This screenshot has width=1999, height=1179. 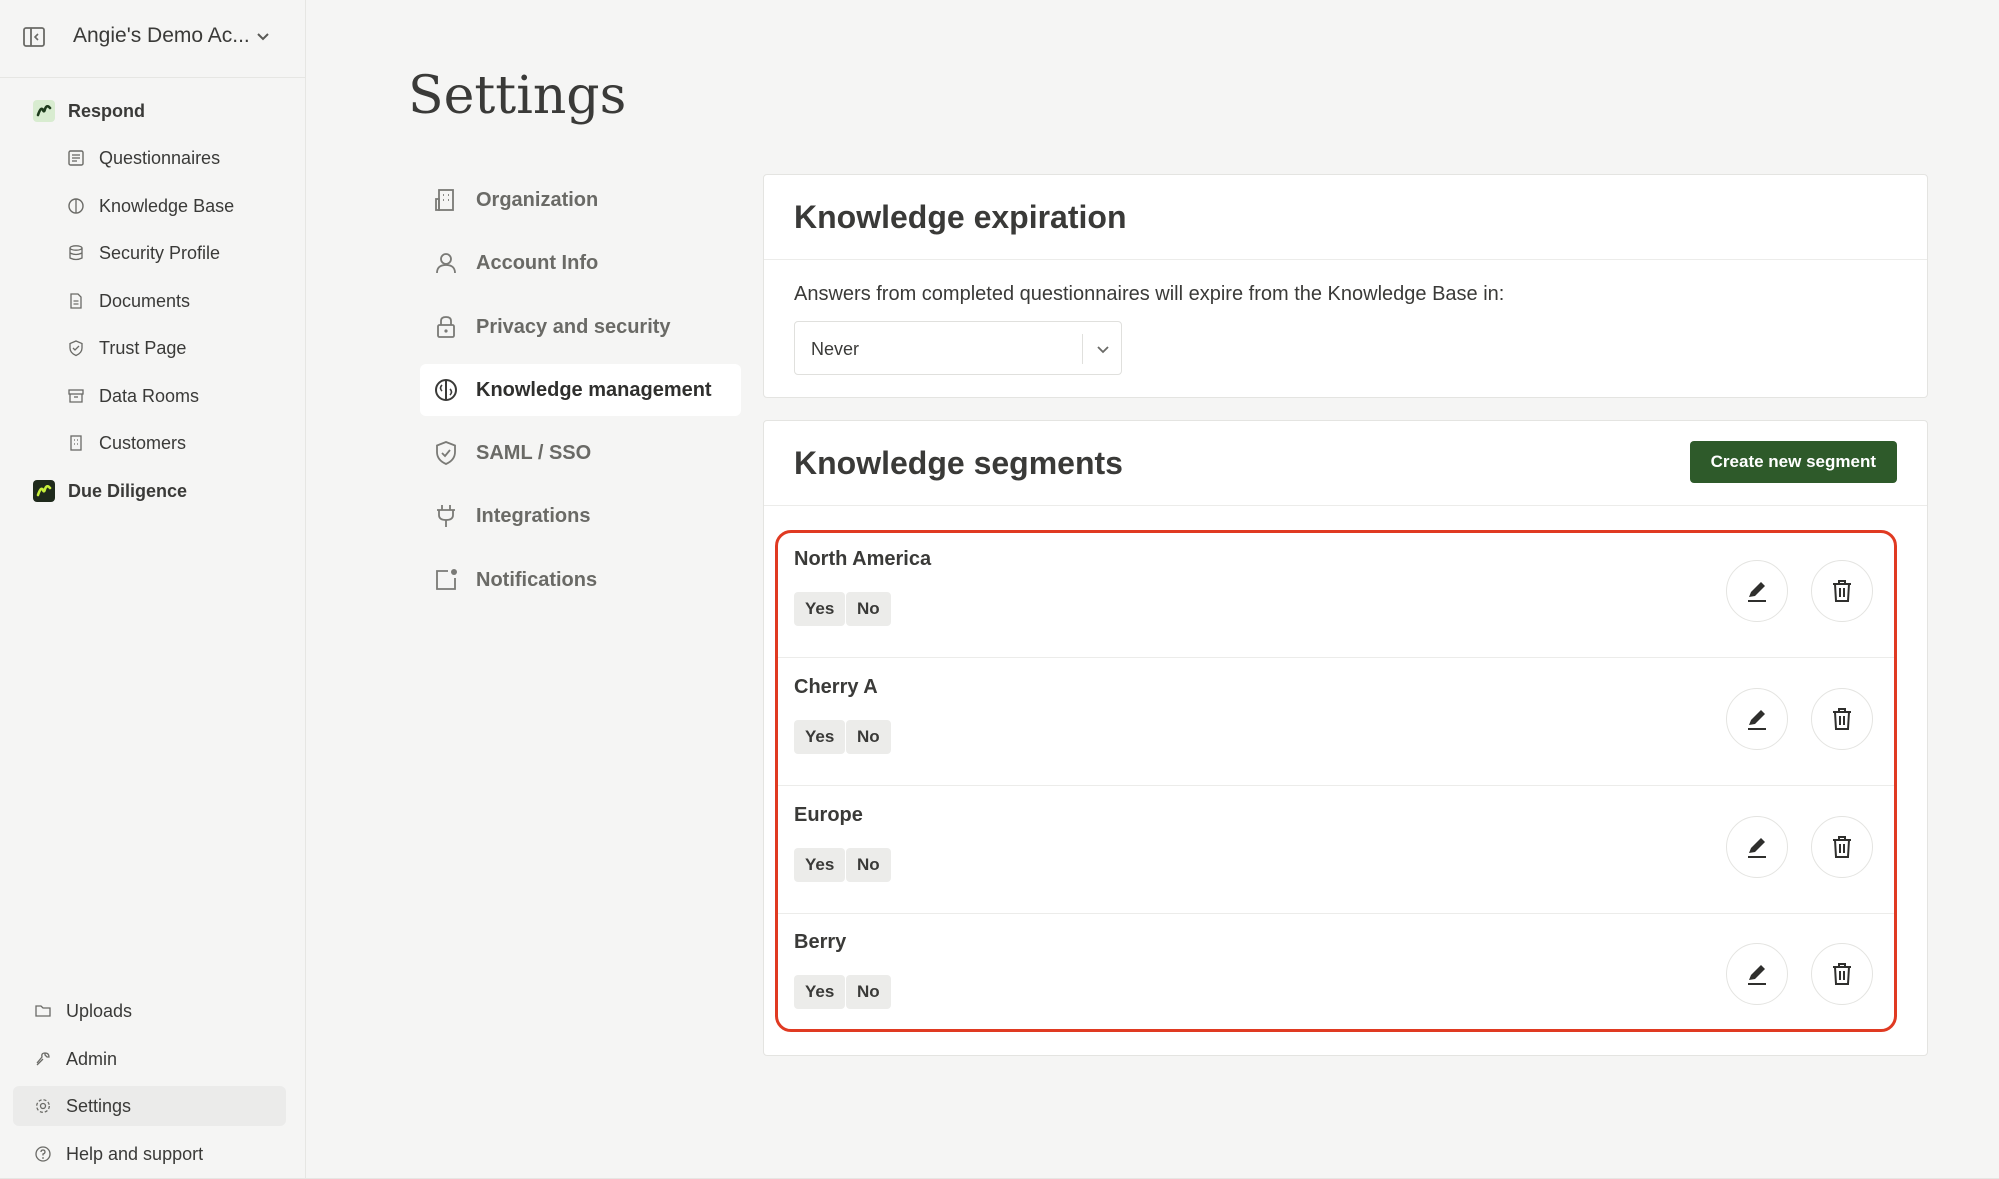 I want to click on respond-logo-icon, so click(x=44, y=111).